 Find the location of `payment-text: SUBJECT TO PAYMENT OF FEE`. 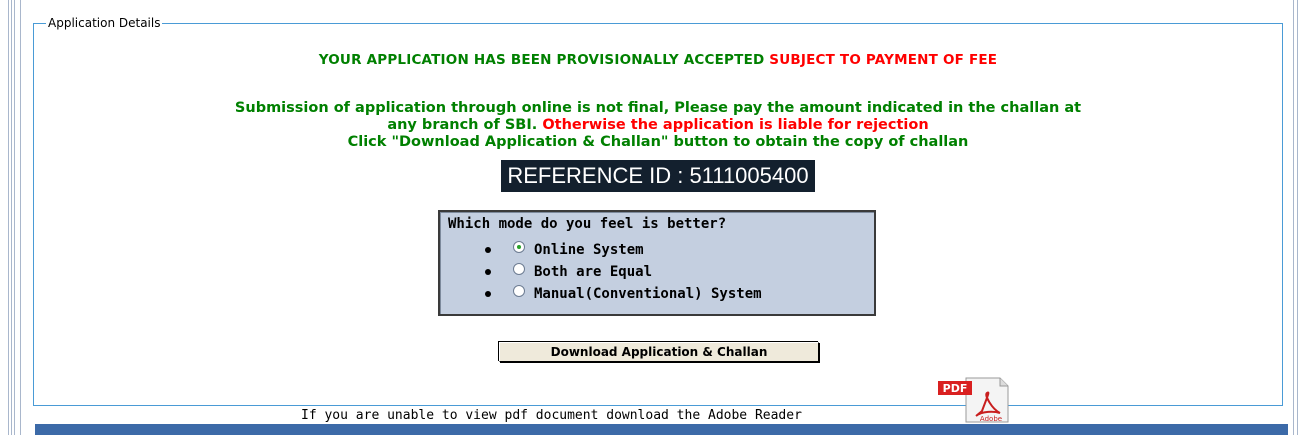

payment-text: SUBJECT TO PAYMENT OF FEE is located at coordinates (883, 60).